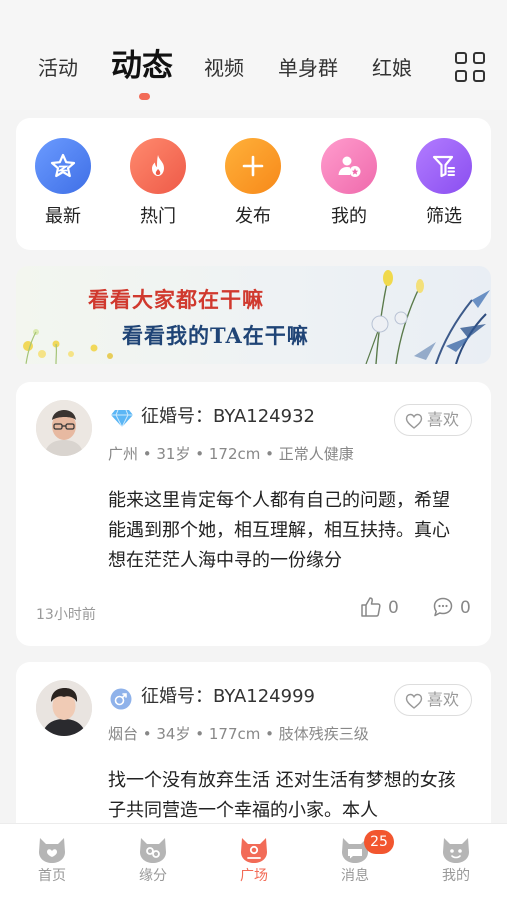  Describe the element at coordinates (142, 66) in the screenshot. I see `tab-moments: 动态` at that location.